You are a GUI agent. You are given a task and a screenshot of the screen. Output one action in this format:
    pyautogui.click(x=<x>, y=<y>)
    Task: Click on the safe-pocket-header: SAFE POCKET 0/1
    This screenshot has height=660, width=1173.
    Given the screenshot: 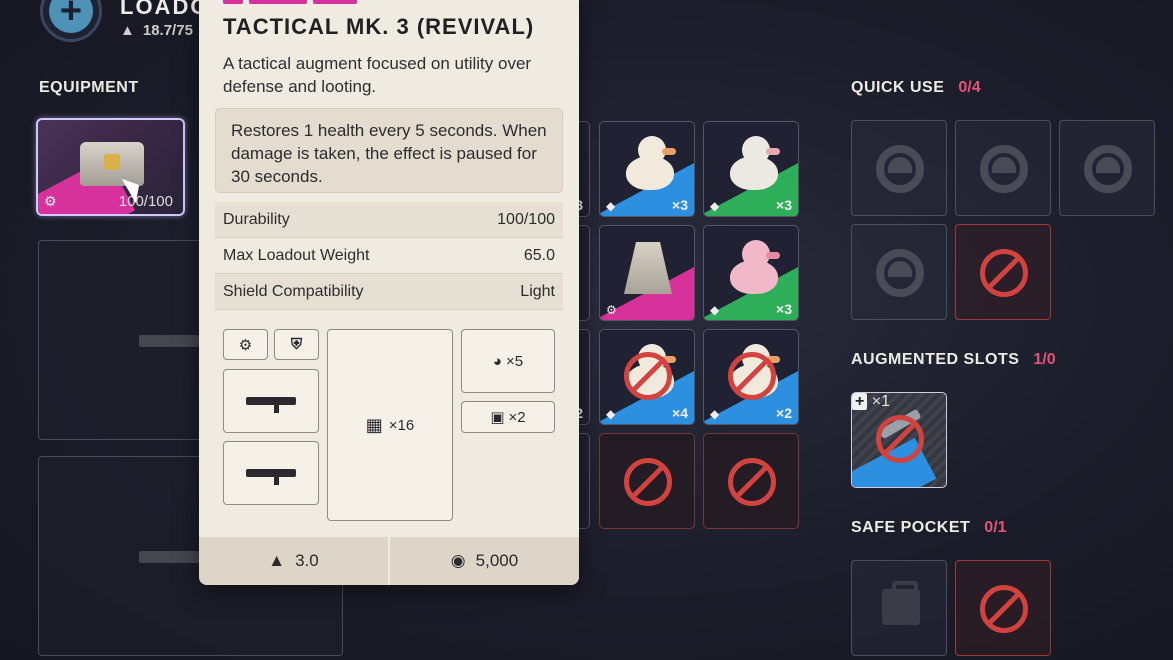 What is the action you would take?
    pyautogui.click(x=929, y=528)
    